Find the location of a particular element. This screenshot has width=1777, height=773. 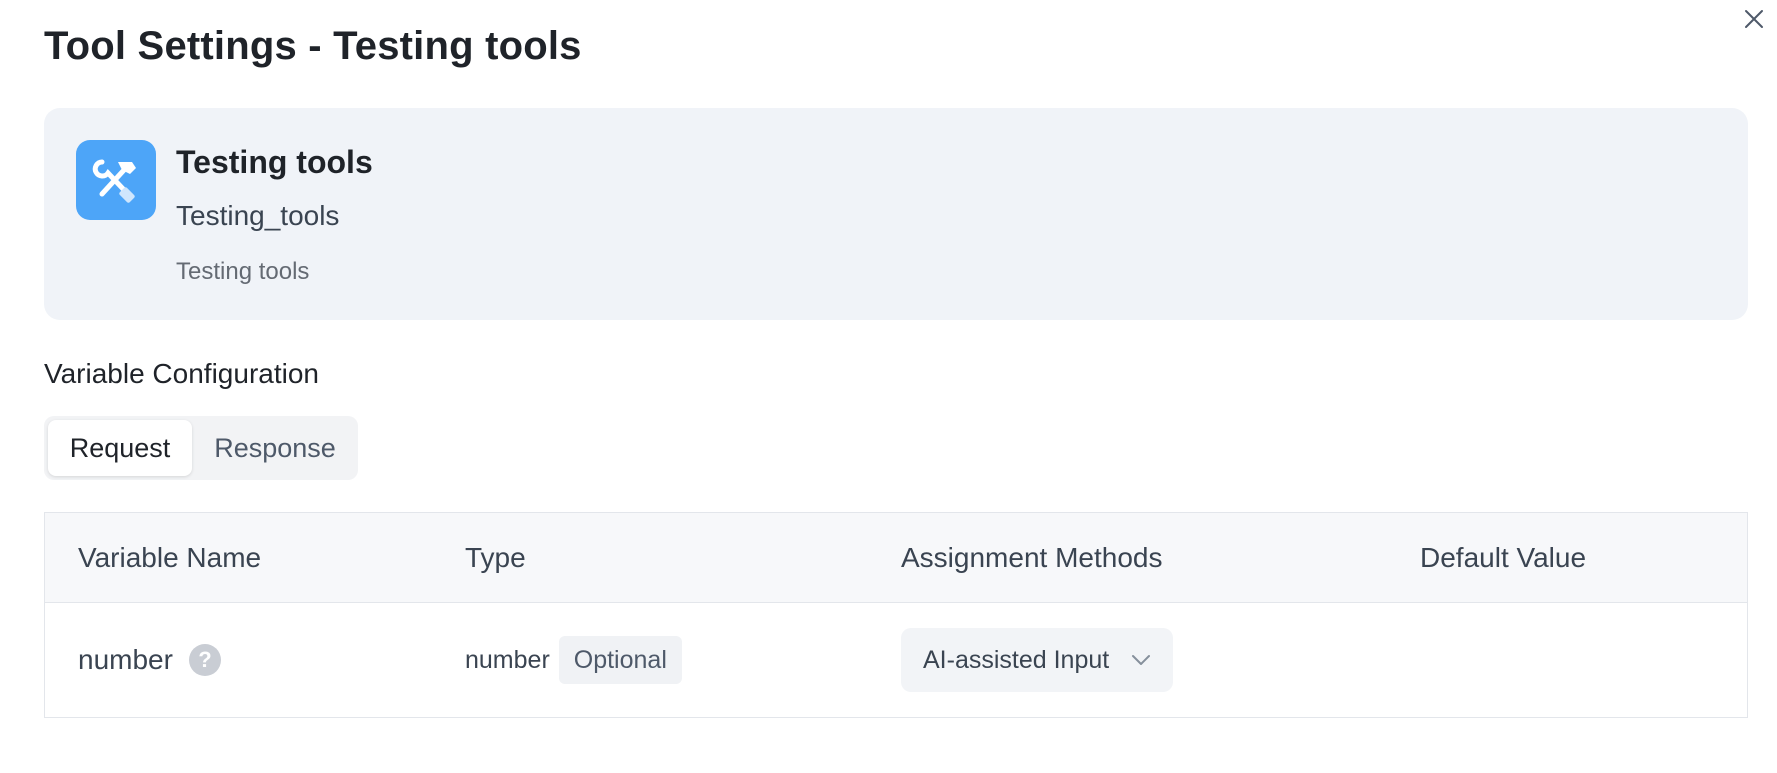

assignment-method-select: AI-assisted Input is located at coordinates (1037, 660).